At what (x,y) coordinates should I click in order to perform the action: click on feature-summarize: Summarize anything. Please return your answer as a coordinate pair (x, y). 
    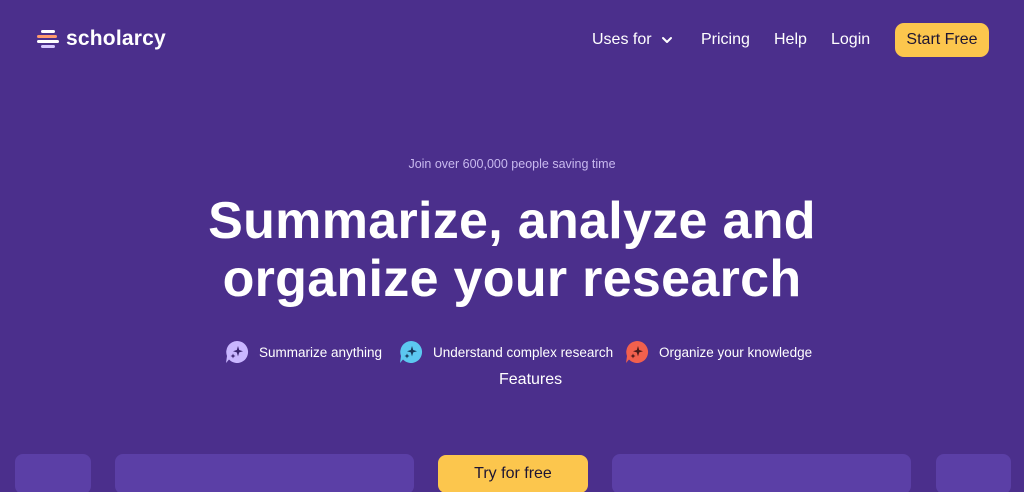
    Looking at the image, I should click on (303, 352).